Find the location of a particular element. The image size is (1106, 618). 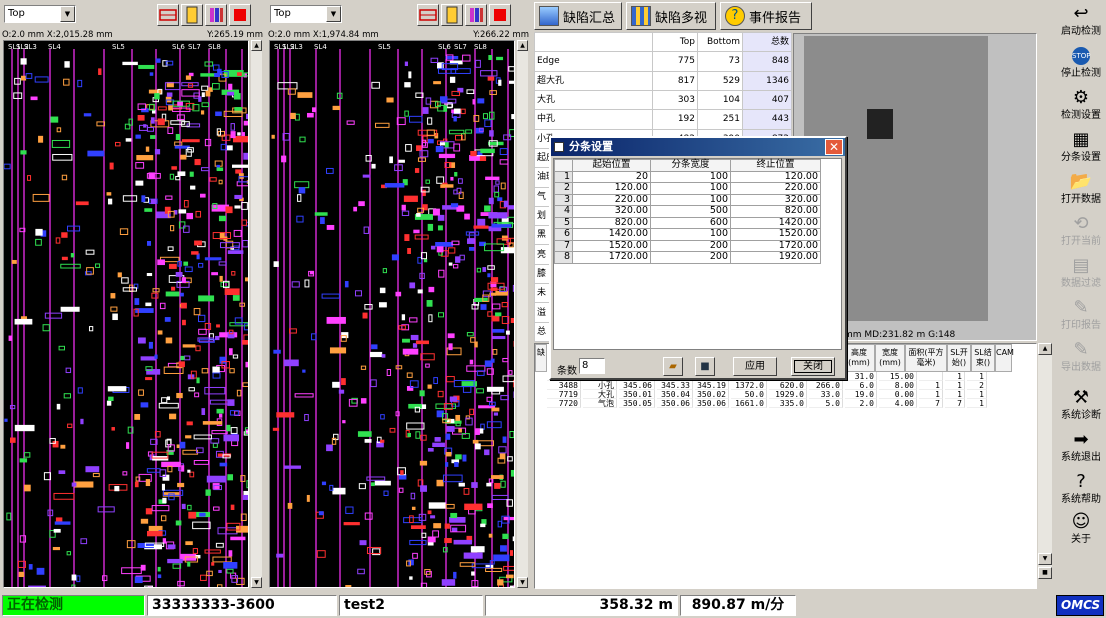

strip-row: 3 220.00 100 320.00 is located at coordinates (687, 199).